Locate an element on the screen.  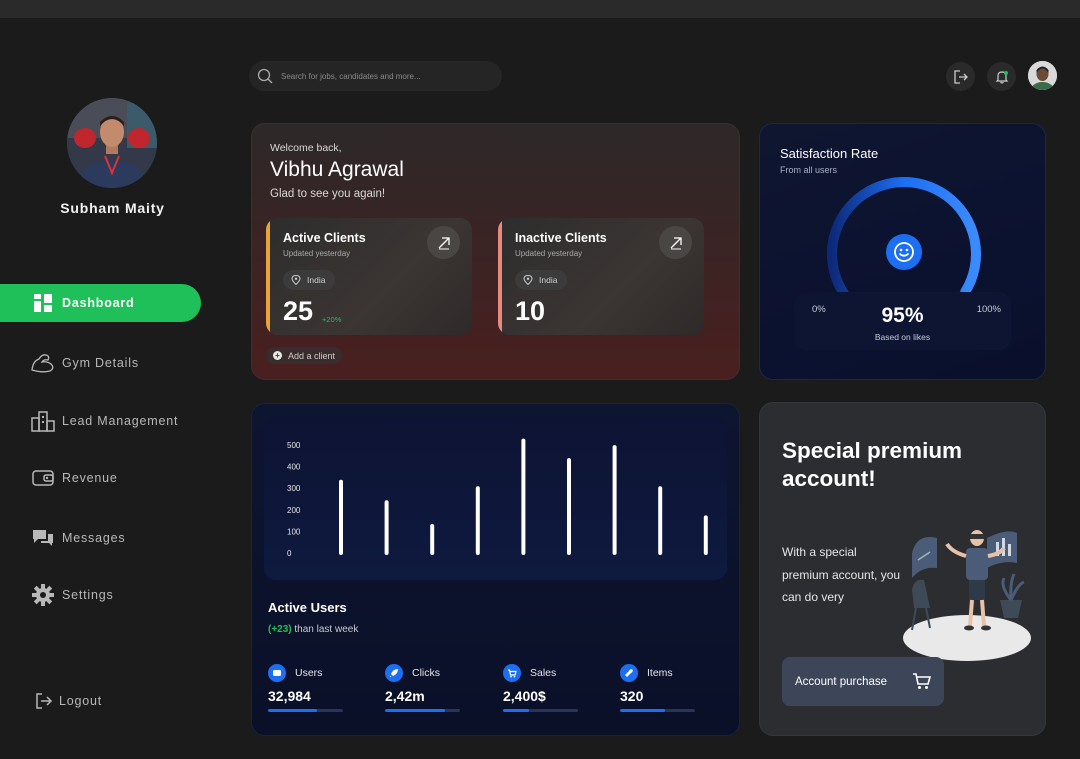
active-users-period: than last week is located at coordinates (326, 629).